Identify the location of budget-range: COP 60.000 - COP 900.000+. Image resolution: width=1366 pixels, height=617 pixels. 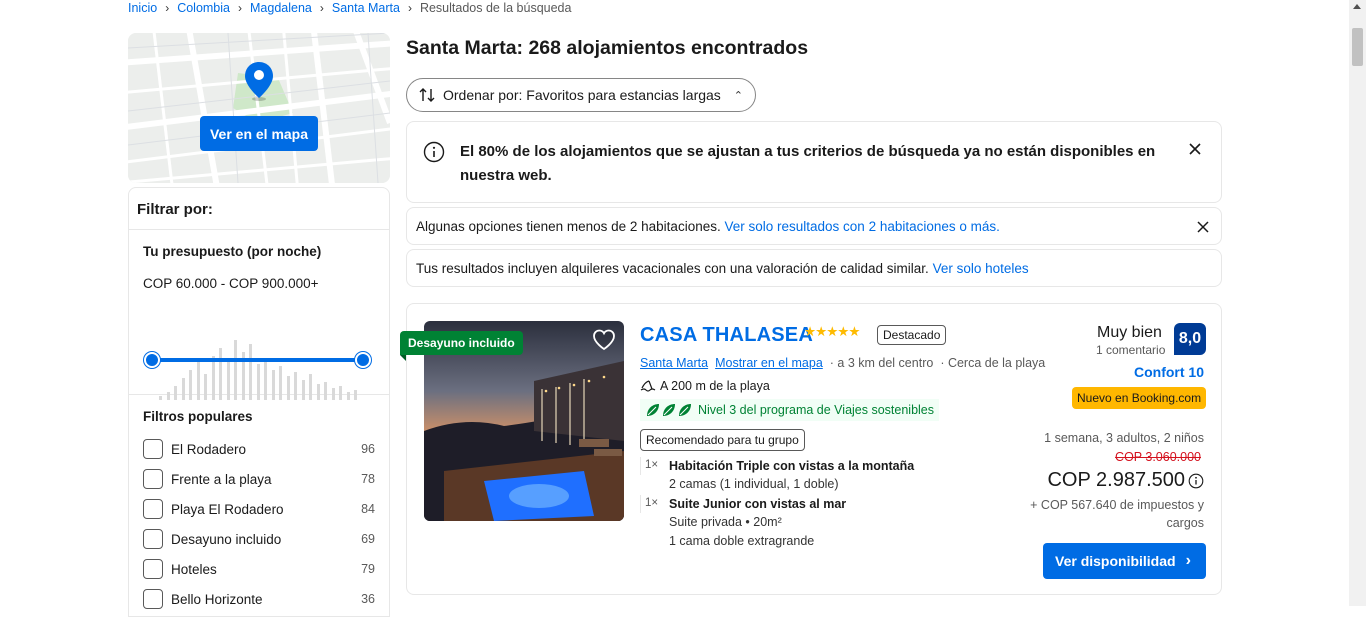
(231, 283).